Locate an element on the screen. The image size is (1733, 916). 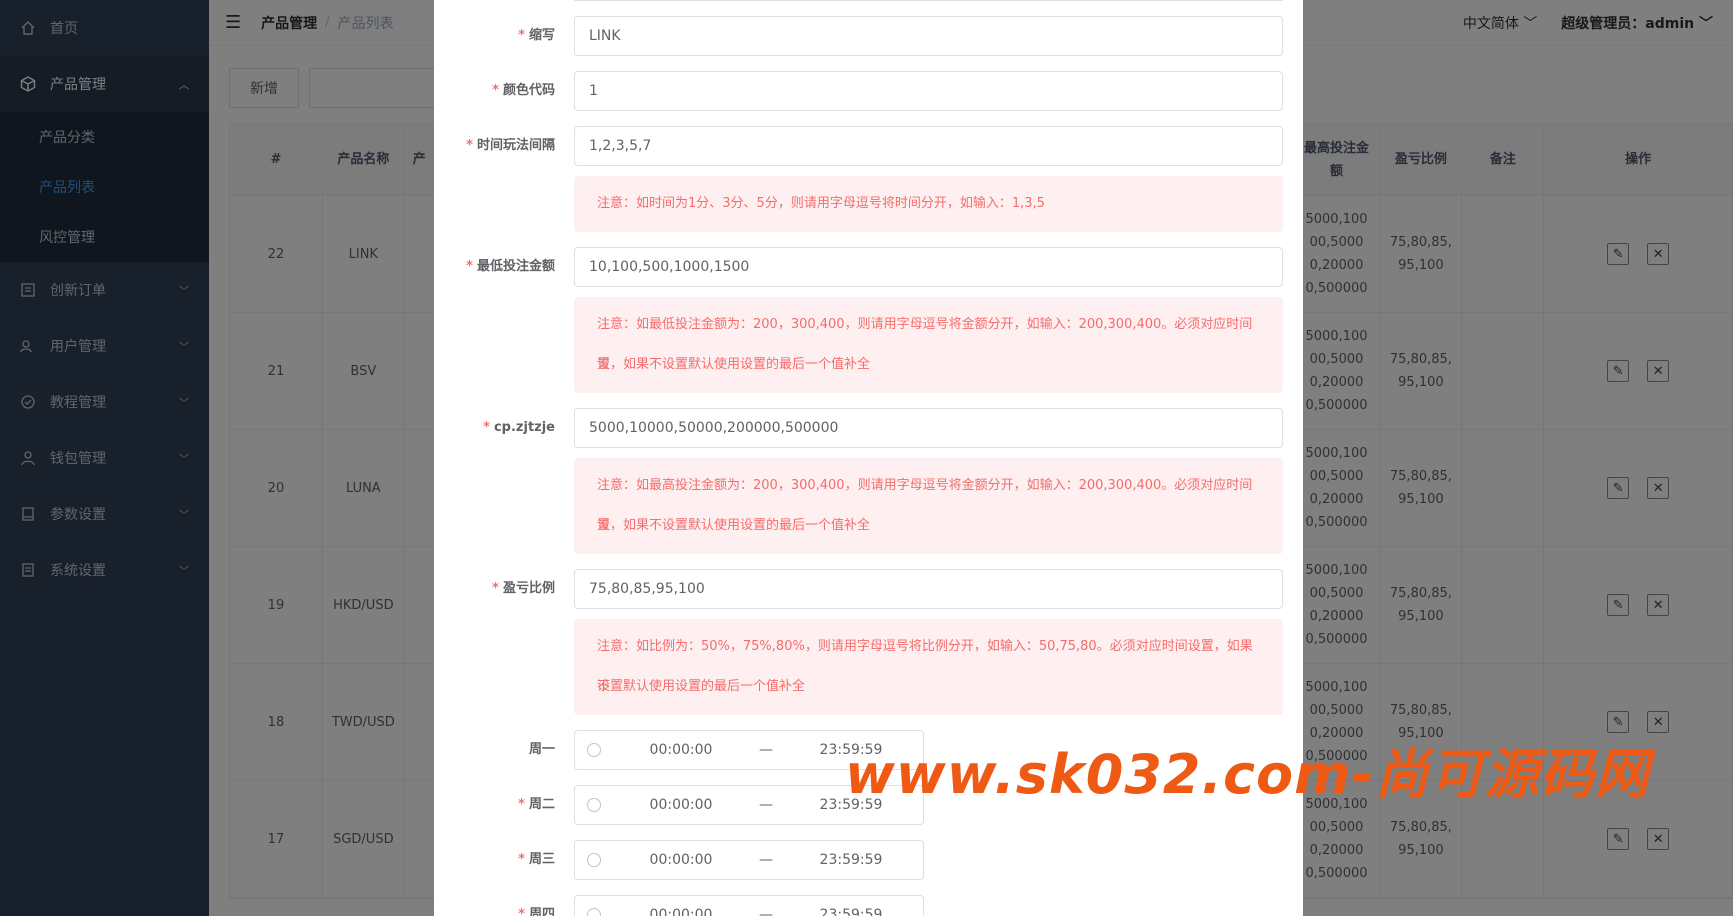
label-text: 周四 is located at coordinates (541, 911).